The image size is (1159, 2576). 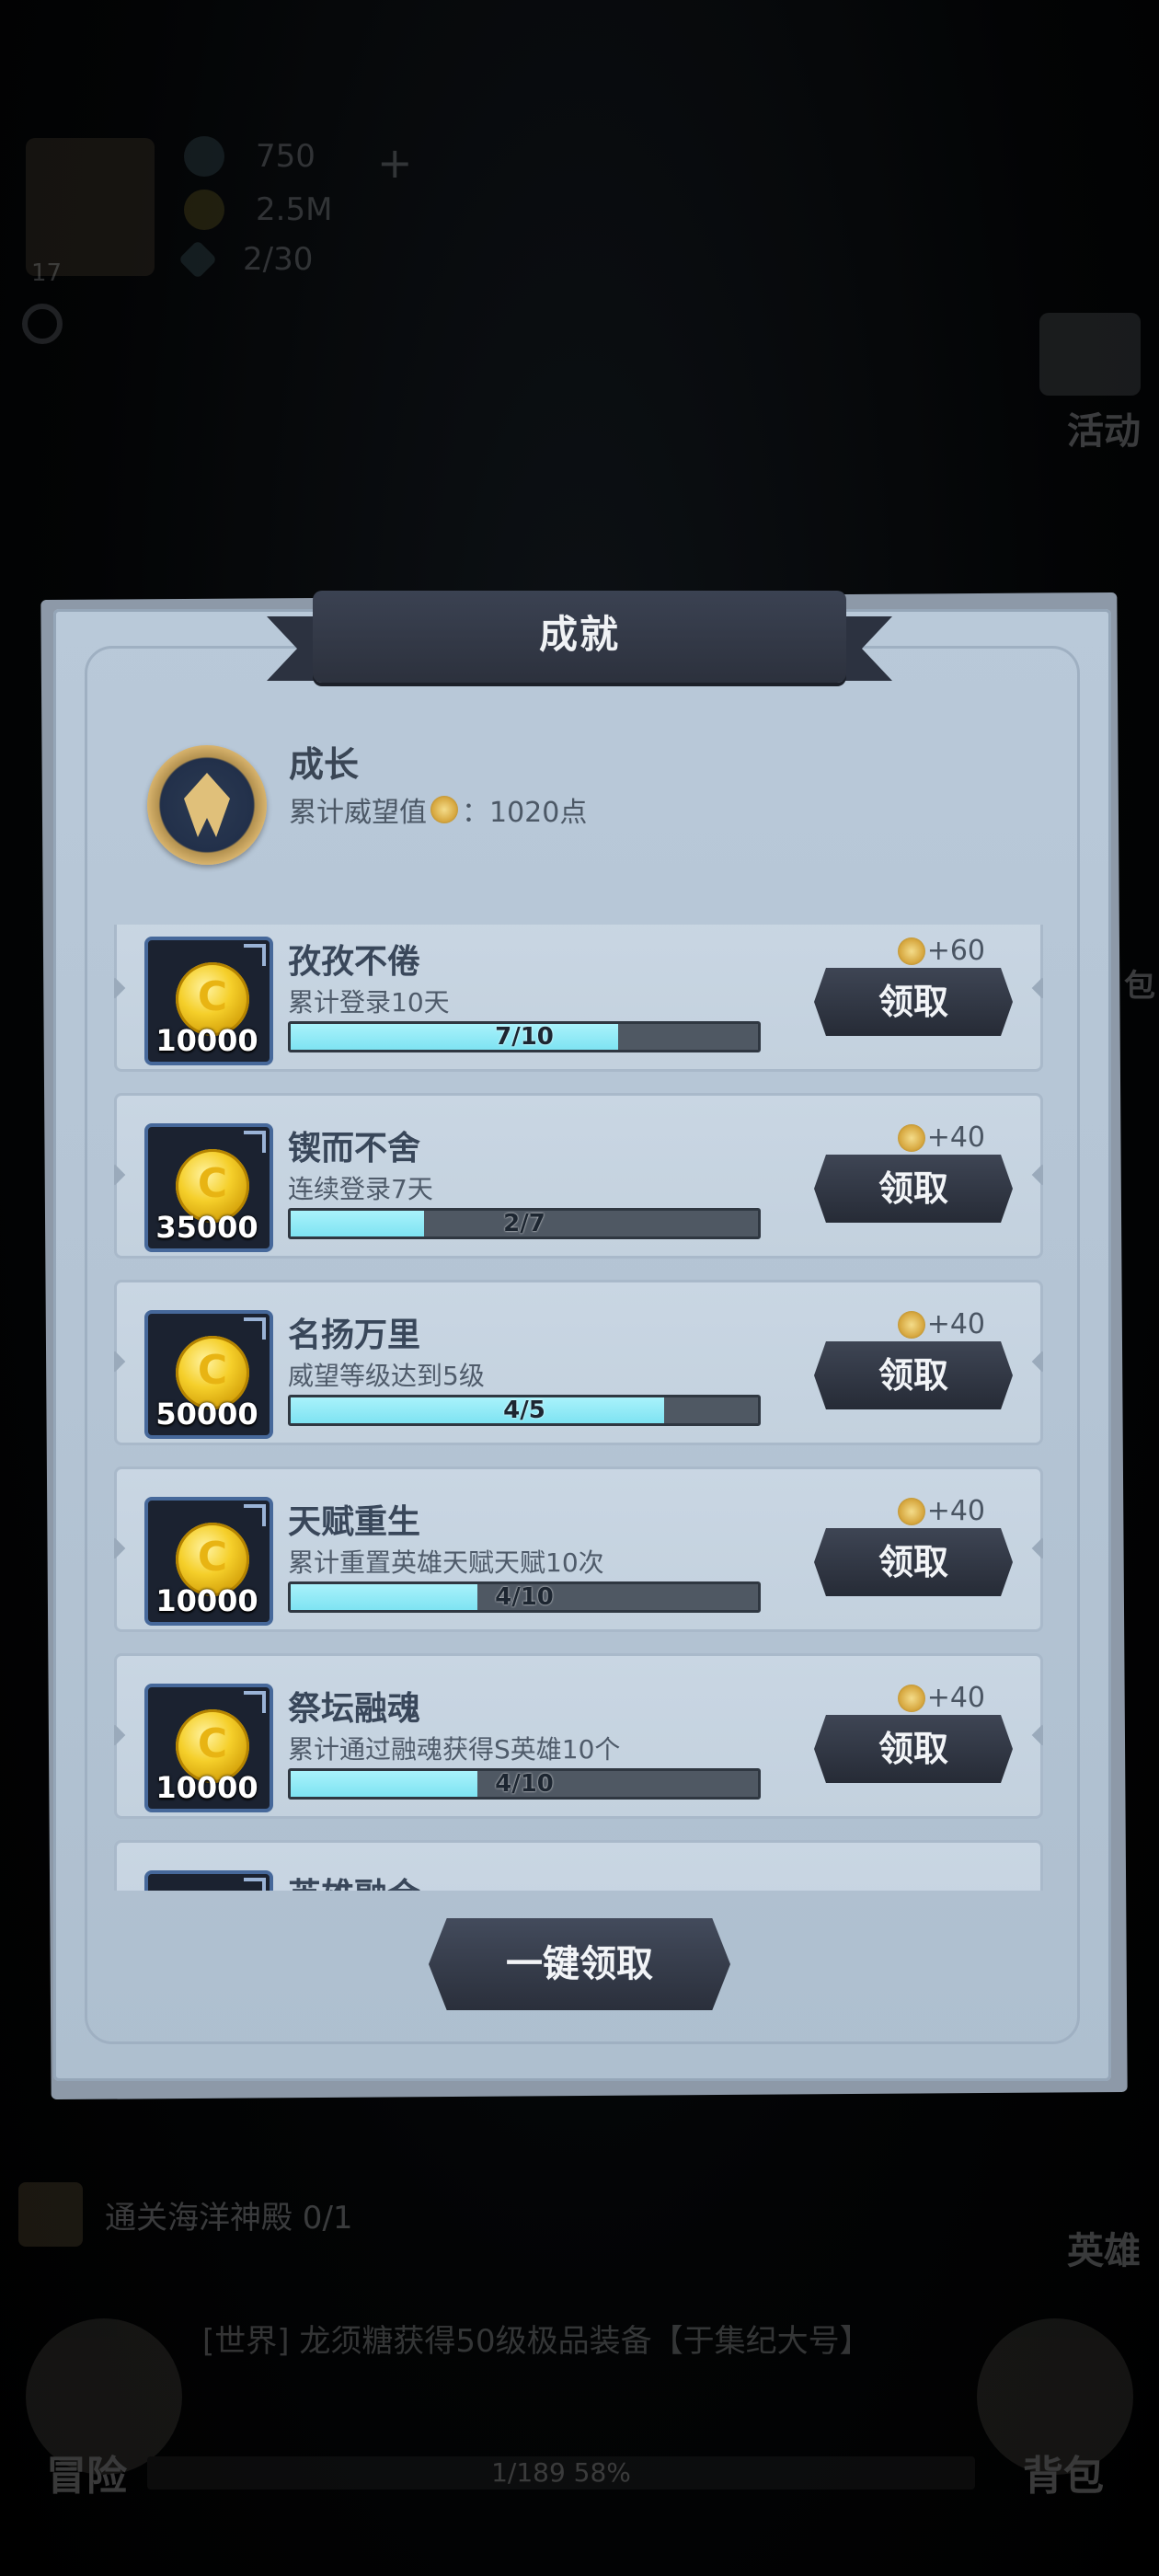 What do you see at coordinates (358, 813) in the screenshot?
I see `prestige-label: 累计威望值` at bounding box center [358, 813].